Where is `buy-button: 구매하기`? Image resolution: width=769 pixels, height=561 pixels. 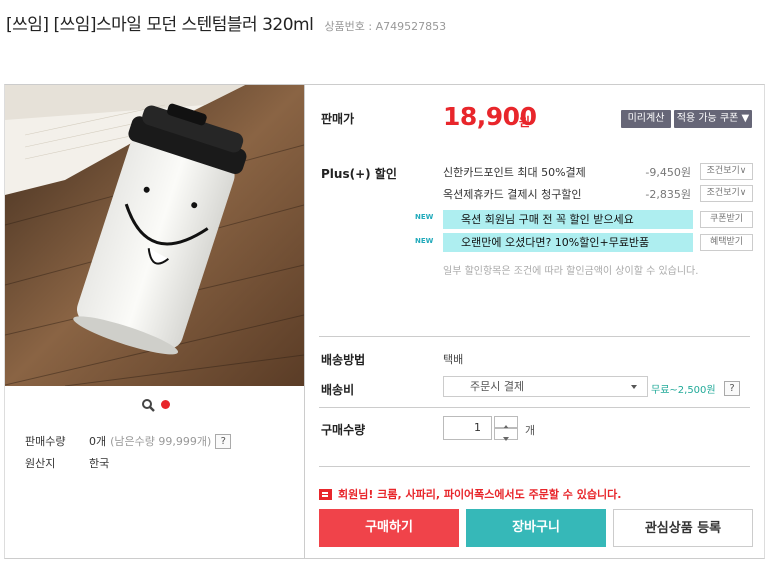
buy-button: 구매하기 is located at coordinates (389, 528).